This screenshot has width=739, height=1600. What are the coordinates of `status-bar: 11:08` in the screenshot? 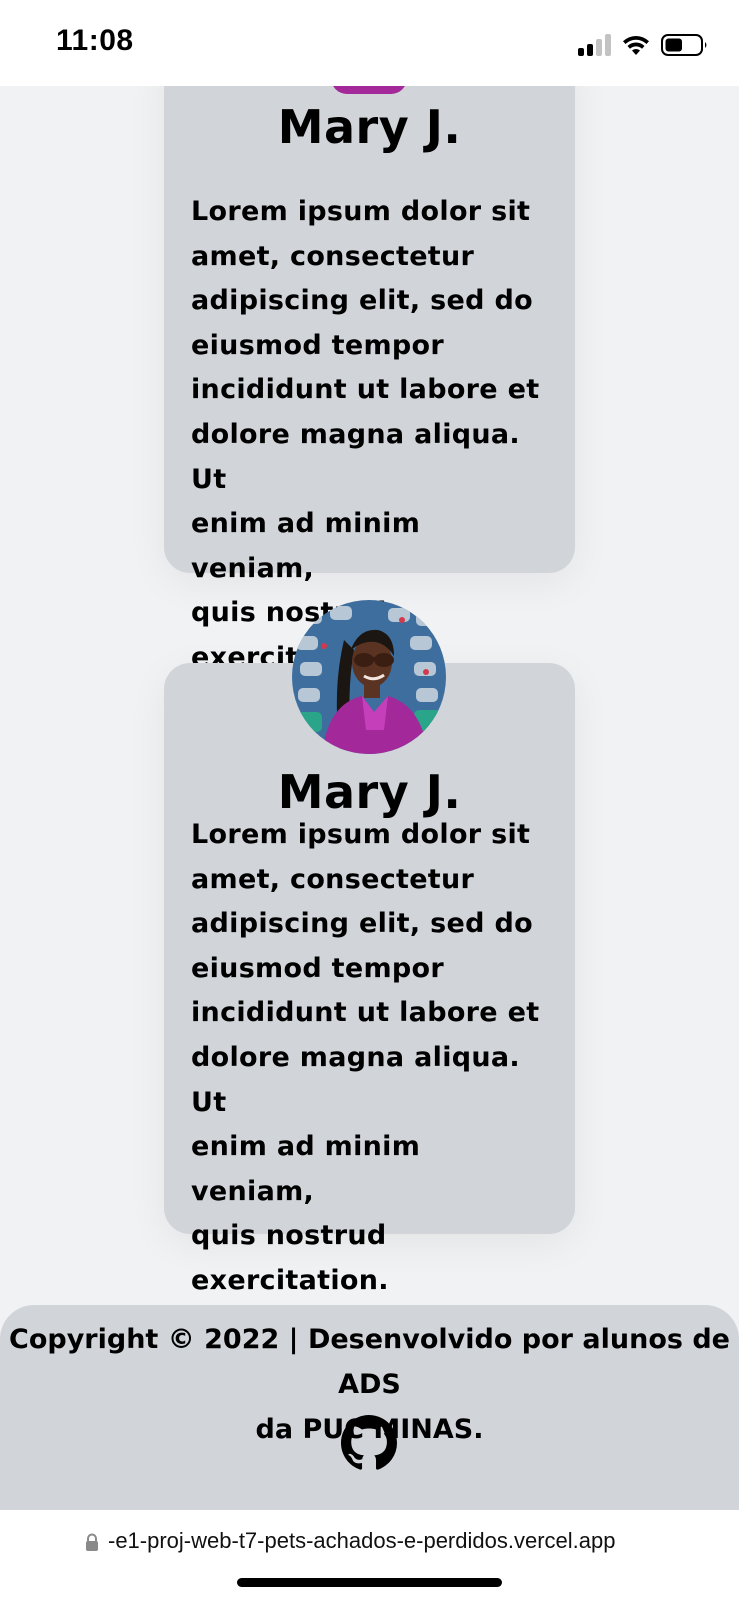 It's located at (369, 43).